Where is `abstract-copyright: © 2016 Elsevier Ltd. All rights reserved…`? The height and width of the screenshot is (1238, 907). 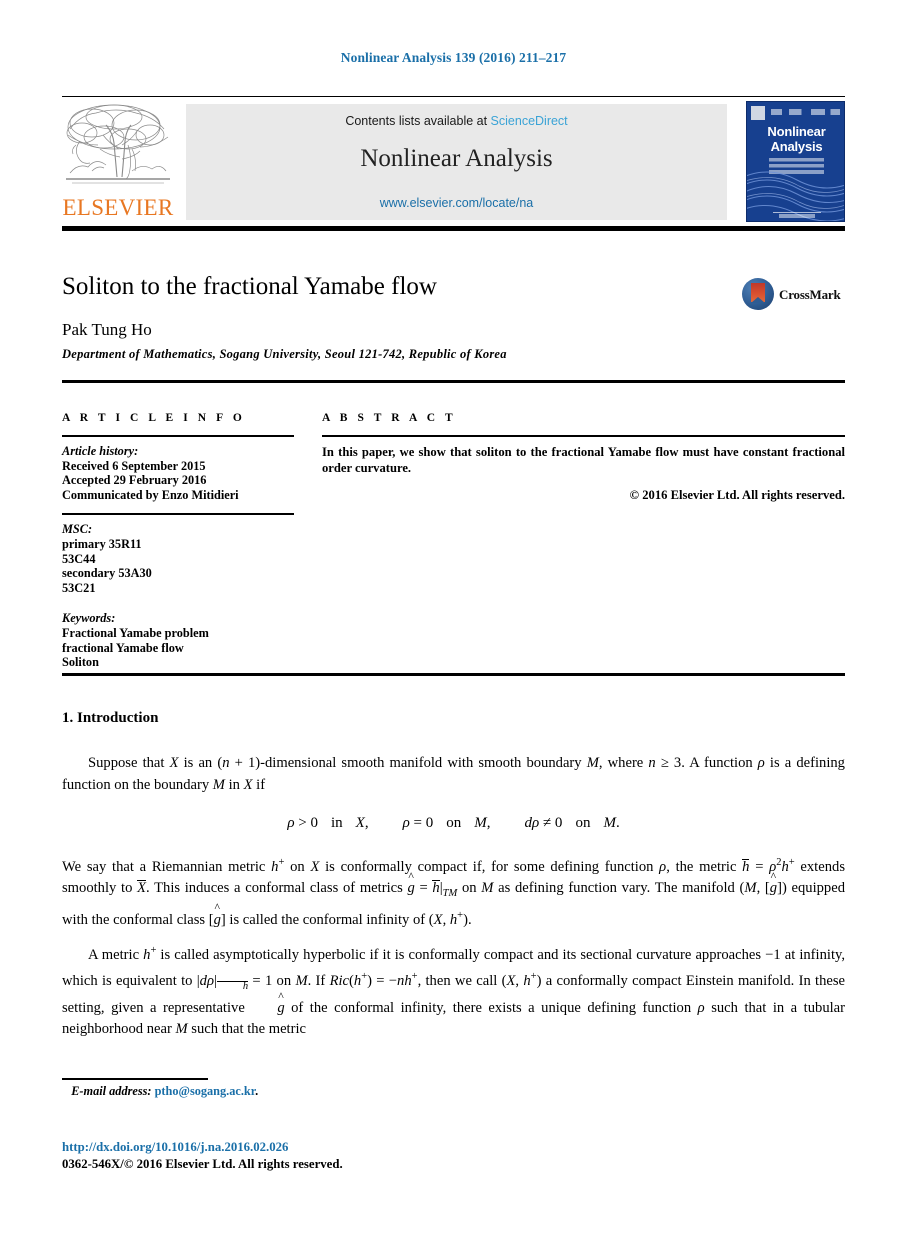 abstract-copyright: © 2016 Elsevier Ltd. All rights reserved… is located at coordinates (737, 495).